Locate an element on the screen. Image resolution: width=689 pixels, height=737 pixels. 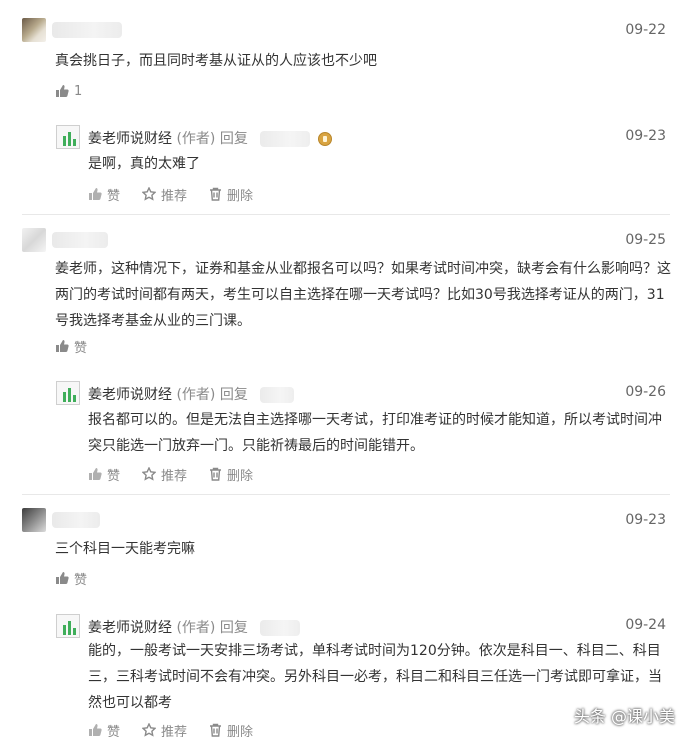
reply-date: 09-26 is located at coordinates (645, 392).